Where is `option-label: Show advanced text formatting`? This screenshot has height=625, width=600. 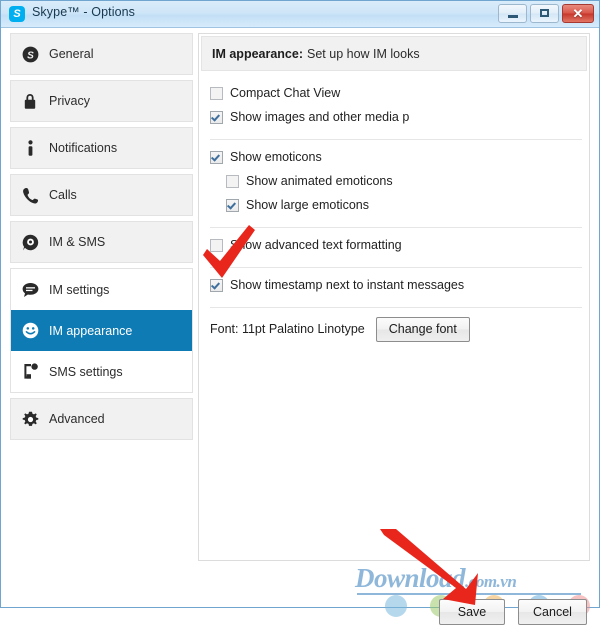 option-label: Show advanced text formatting is located at coordinates (316, 245).